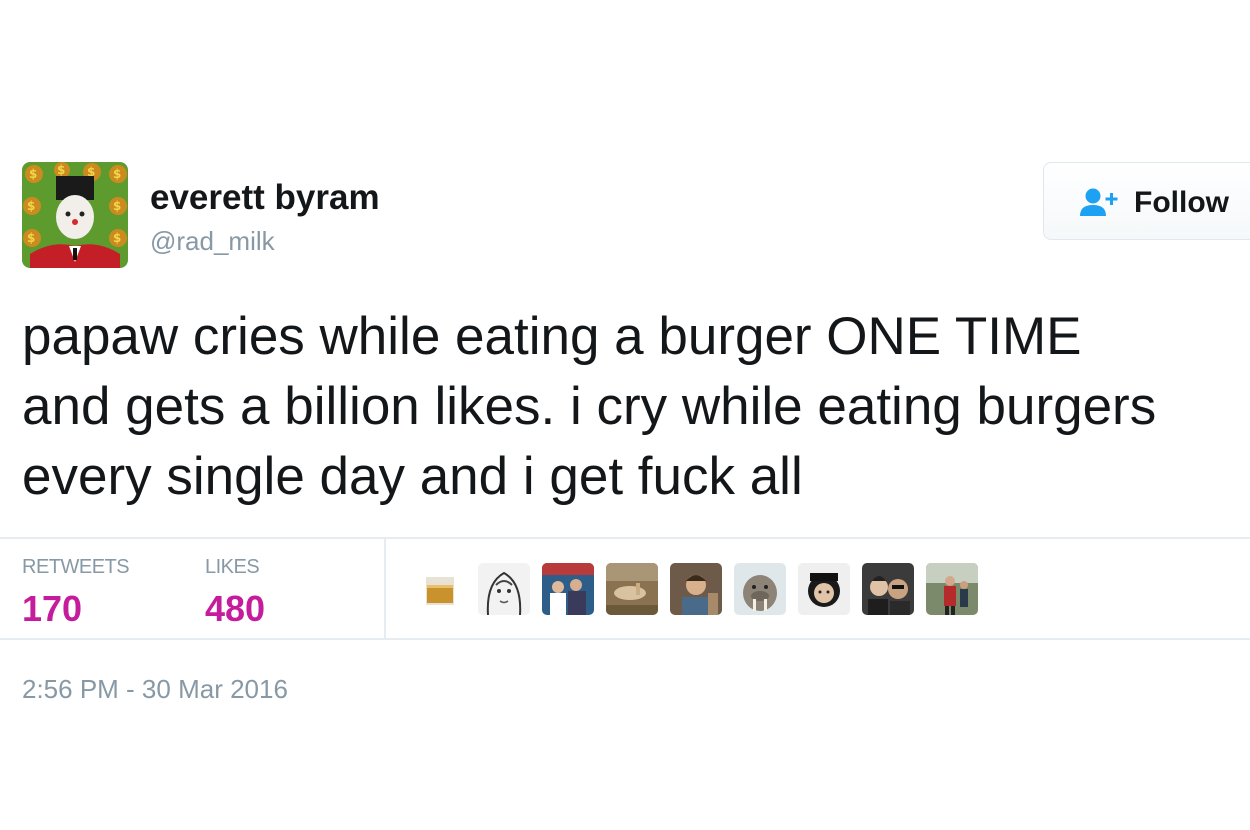 The width and height of the screenshot is (1250, 830). What do you see at coordinates (265, 197) in the screenshot?
I see `user-display-name: everett byram` at bounding box center [265, 197].